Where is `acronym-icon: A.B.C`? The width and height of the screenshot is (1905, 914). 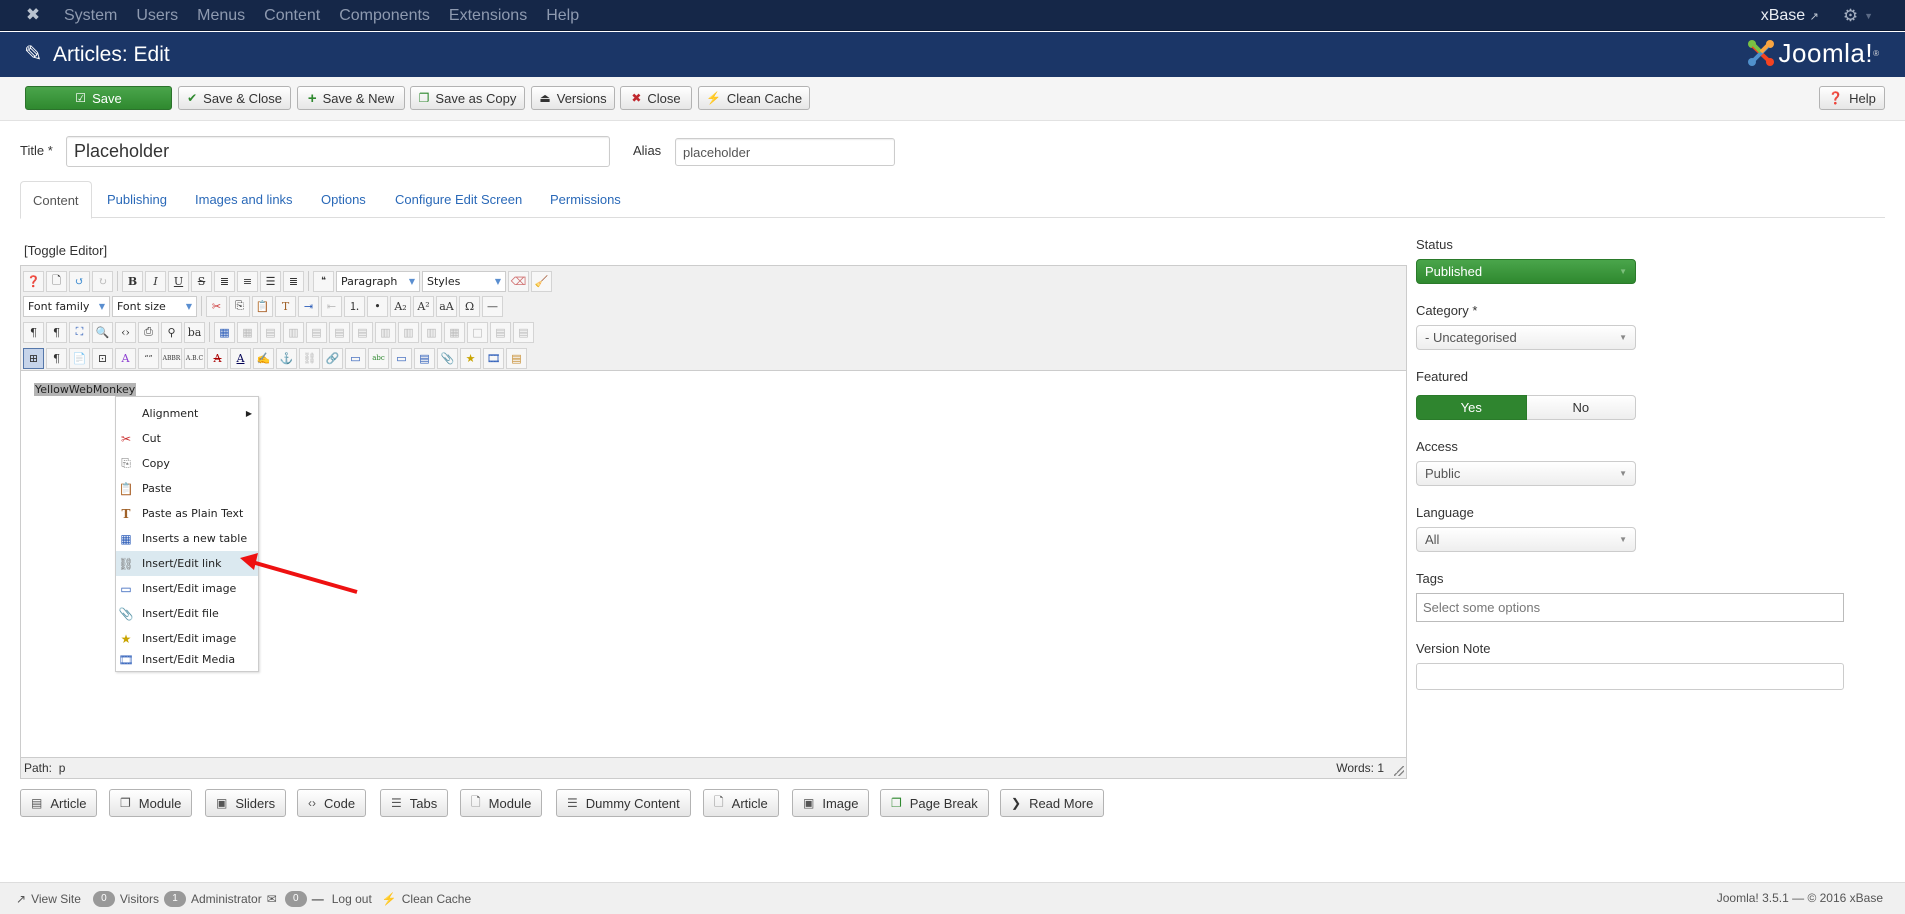 acronym-icon: A.B.C is located at coordinates (194, 358).